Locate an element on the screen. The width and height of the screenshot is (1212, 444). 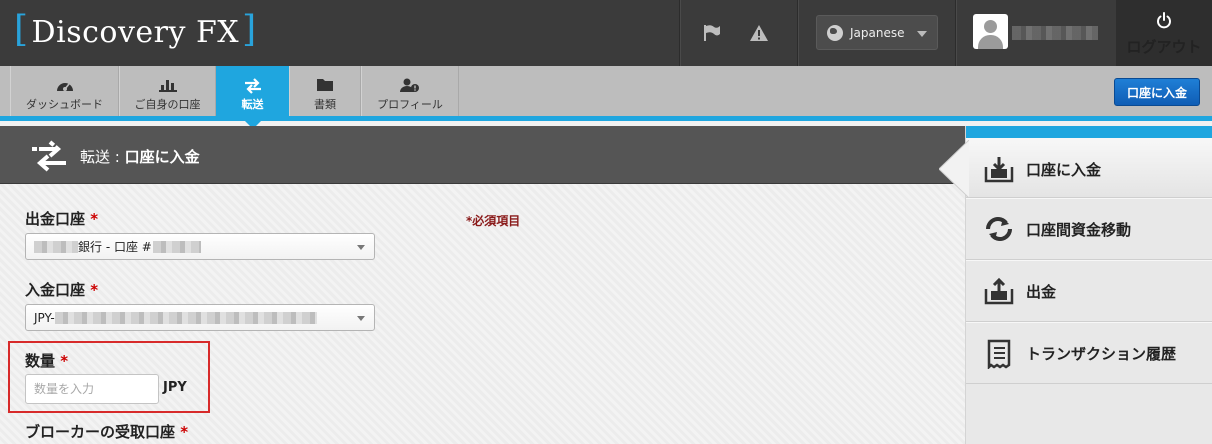
globe-icon is located at coordinates (835, 32).